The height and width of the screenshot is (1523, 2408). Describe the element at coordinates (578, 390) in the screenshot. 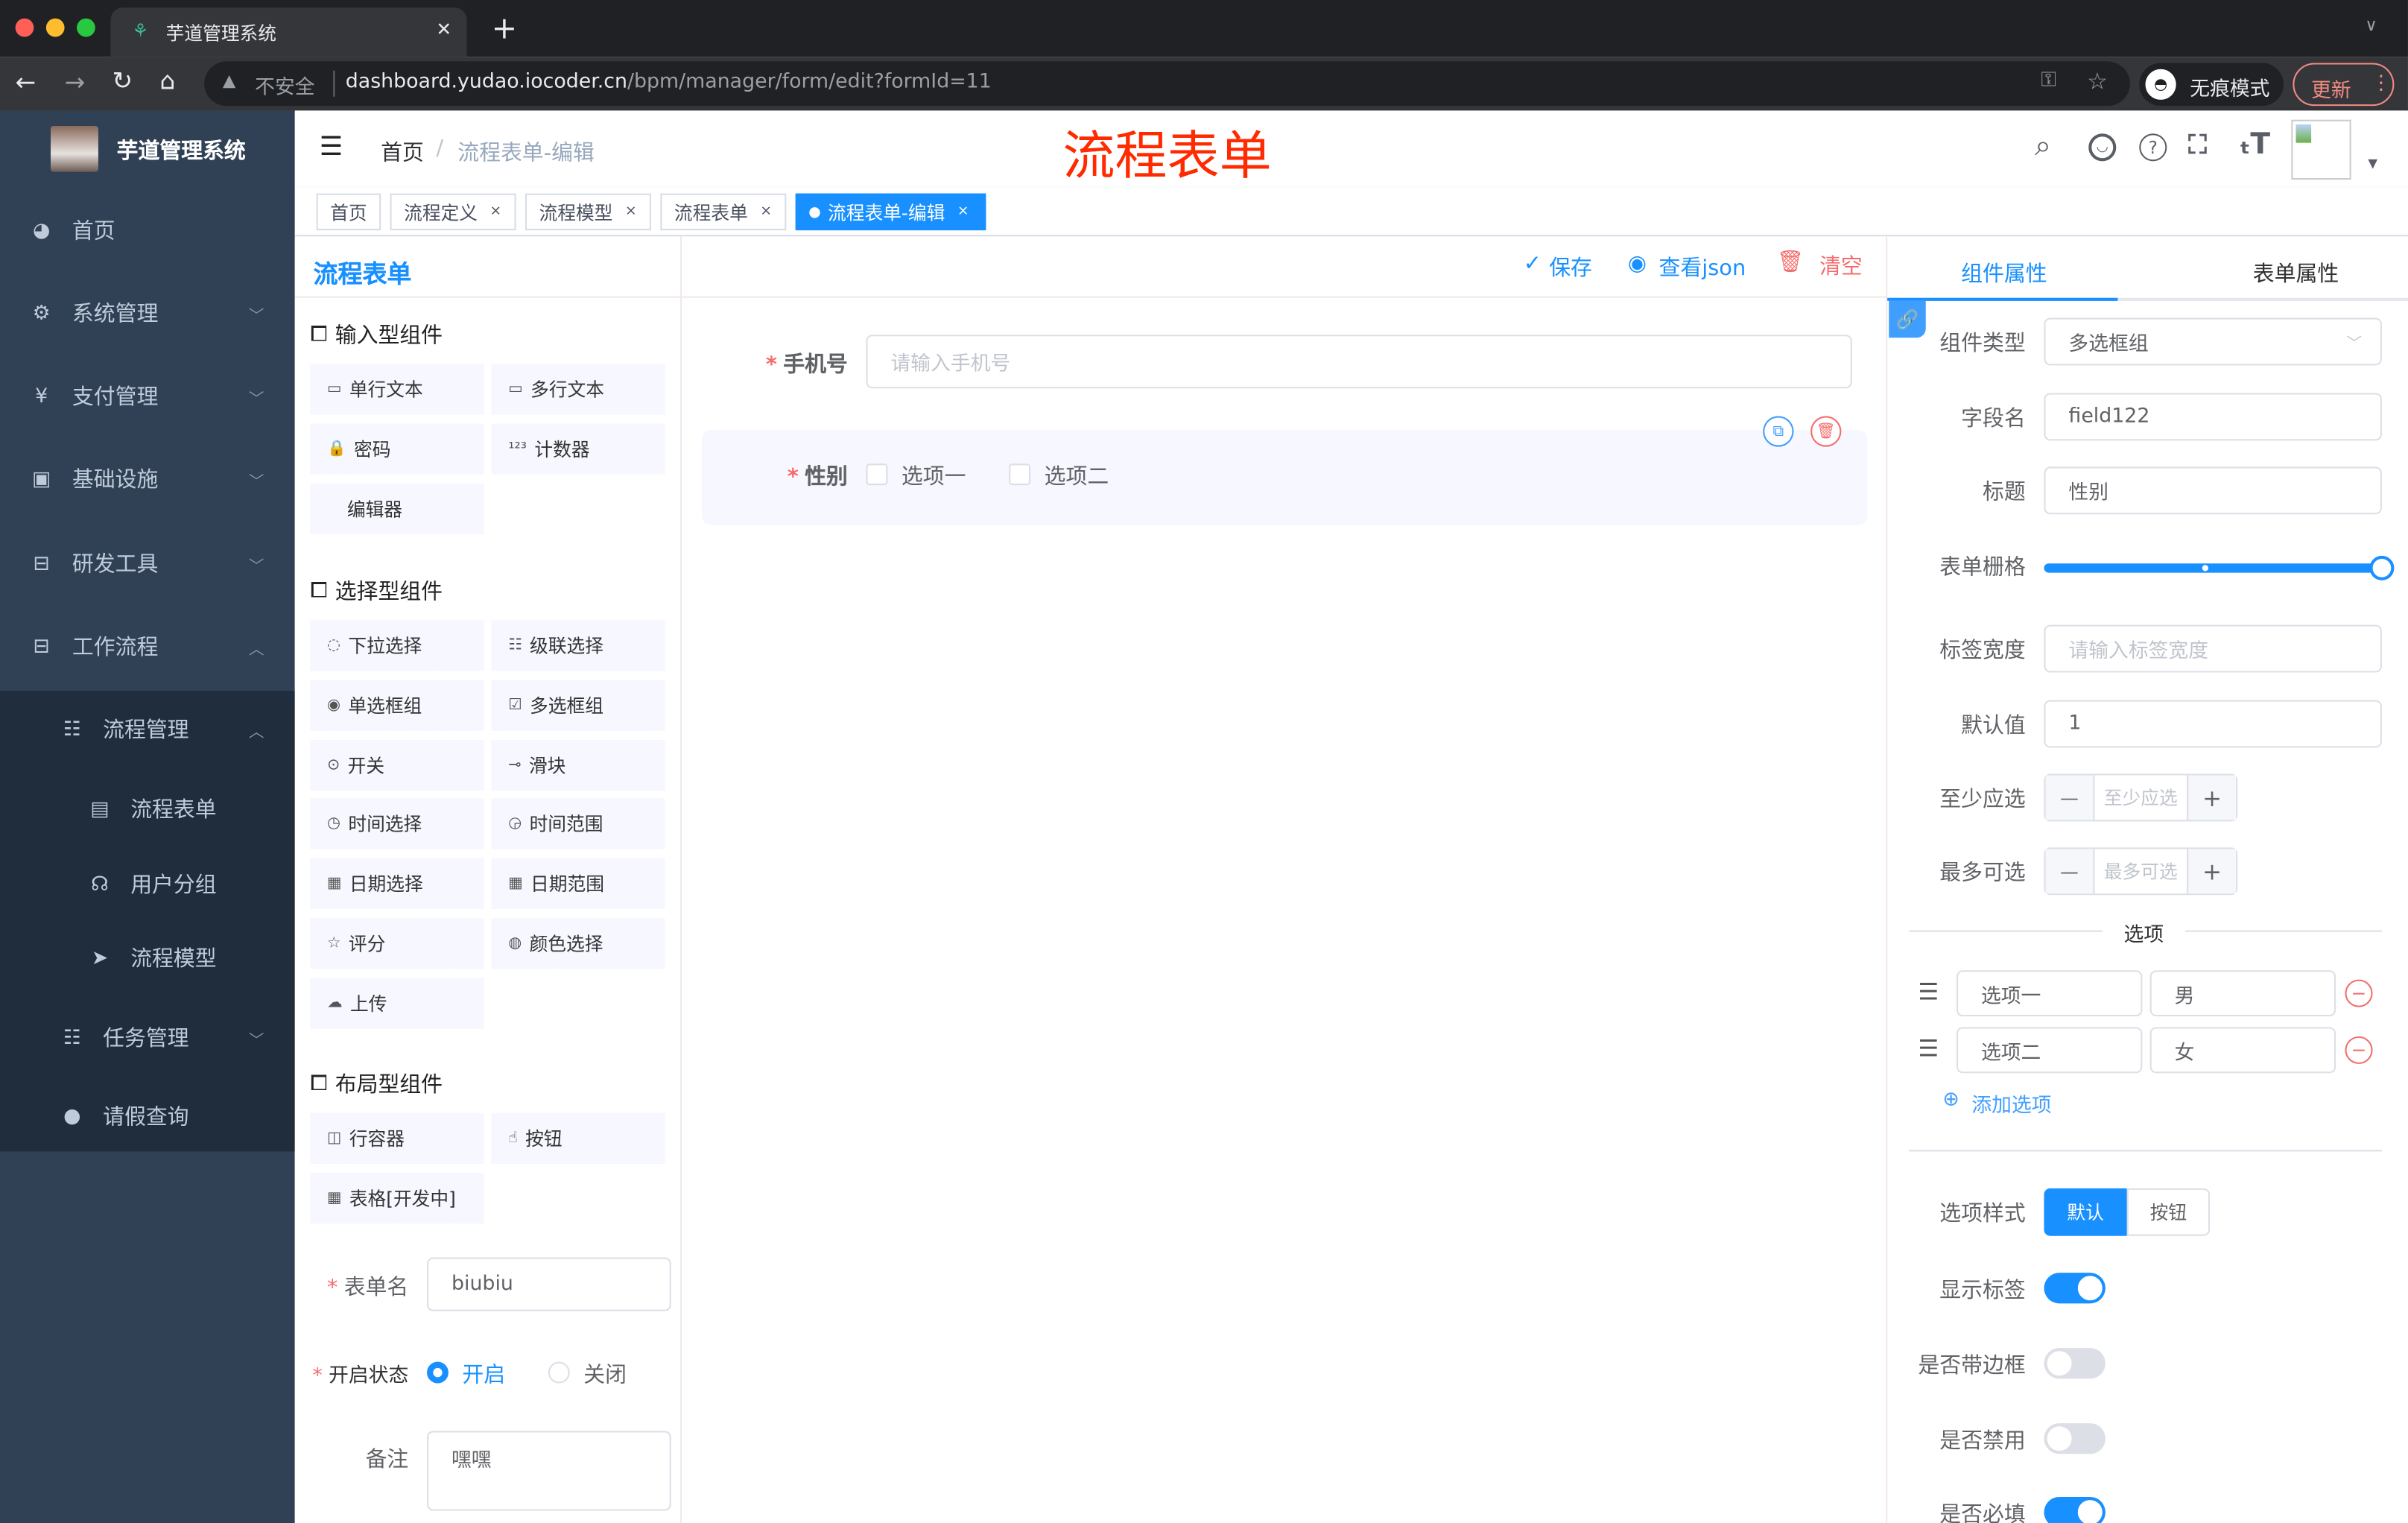

I see `component-item: ▭ 多行文本` at that location.